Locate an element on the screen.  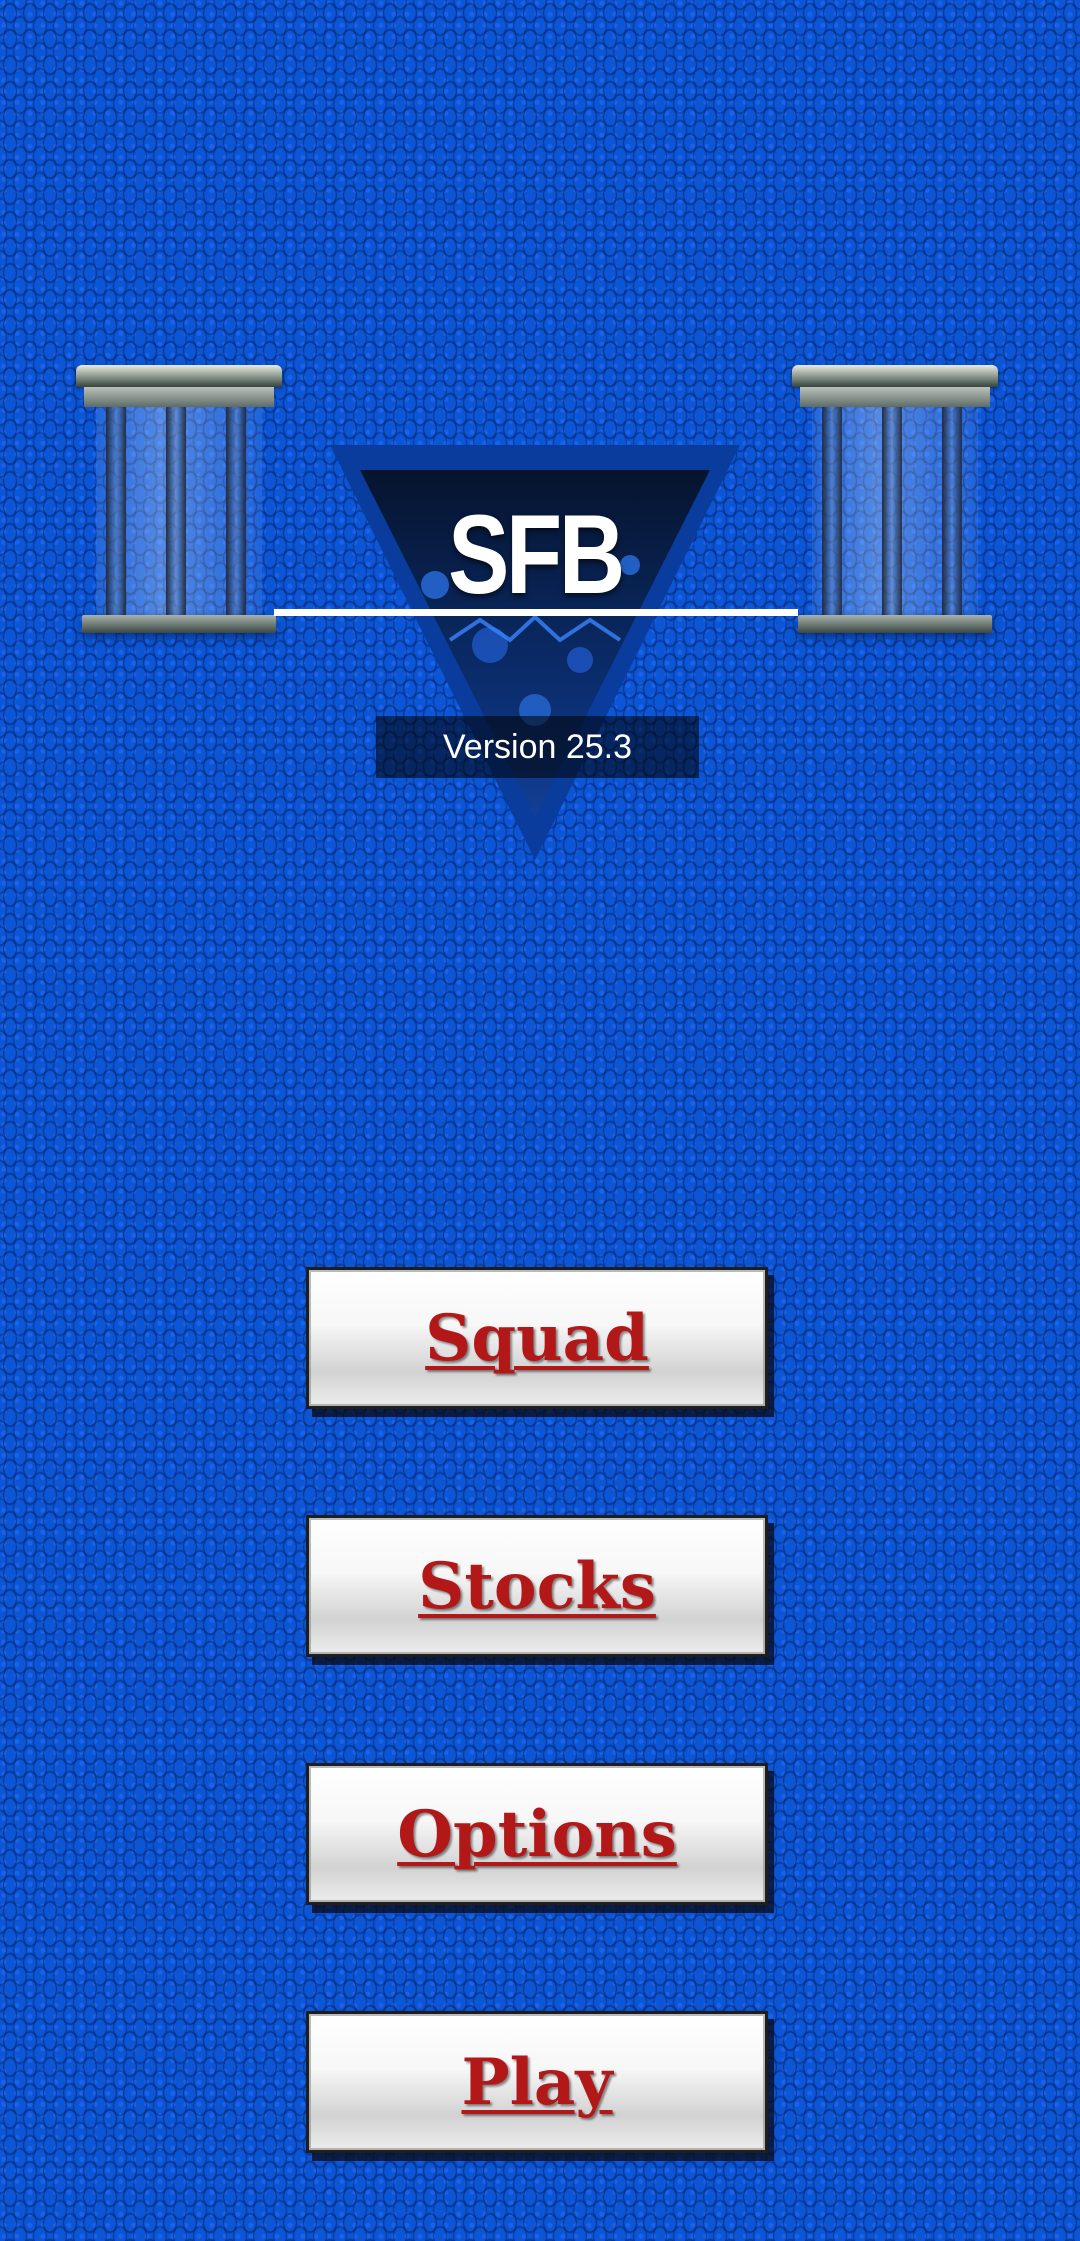
squad-button: Squad is located at coordinates (537, 1338).